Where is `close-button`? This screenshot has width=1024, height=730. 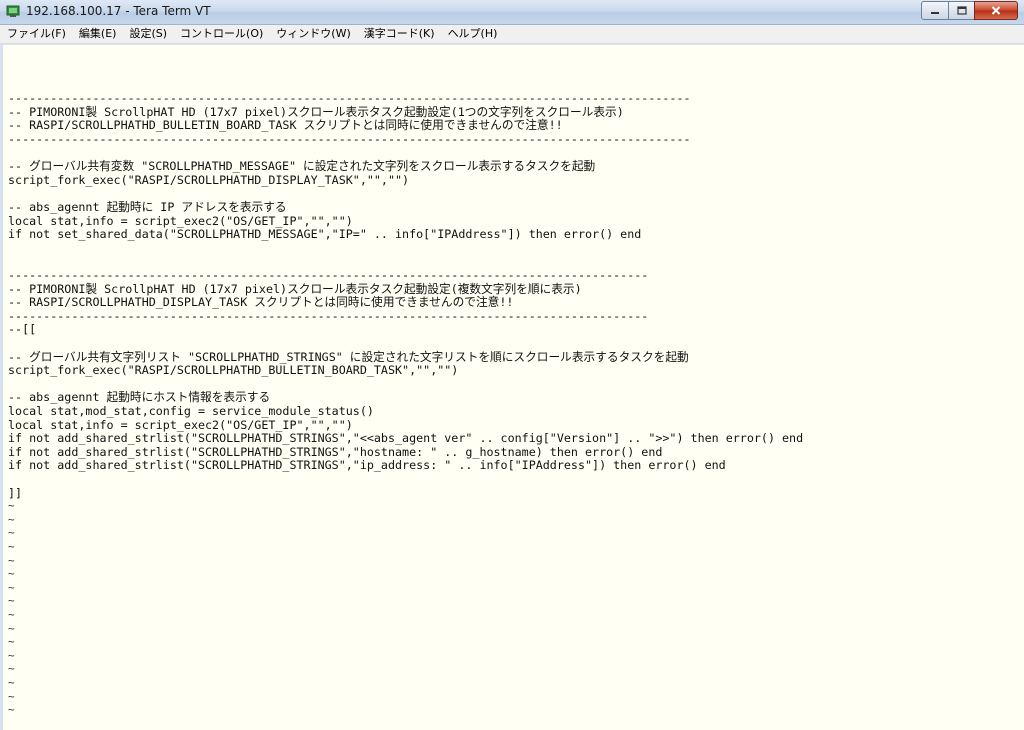 close-button is located at coordinates (996, 10).